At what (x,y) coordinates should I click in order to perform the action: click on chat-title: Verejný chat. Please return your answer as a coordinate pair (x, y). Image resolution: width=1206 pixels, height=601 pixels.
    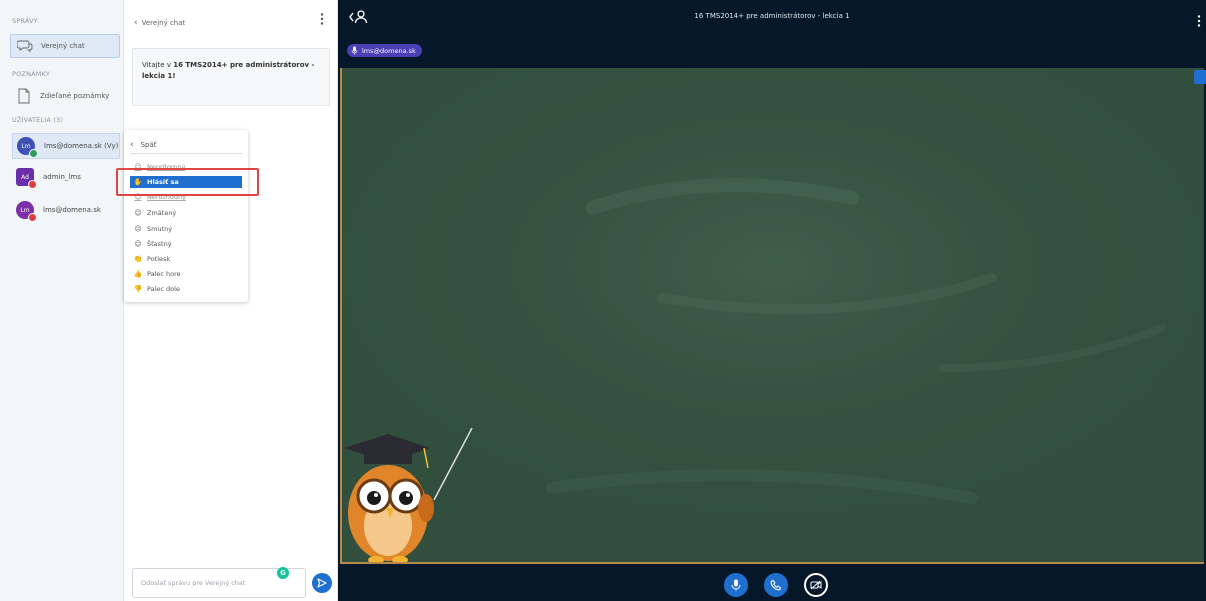
    Looking at the image, I should click on (164, 23).